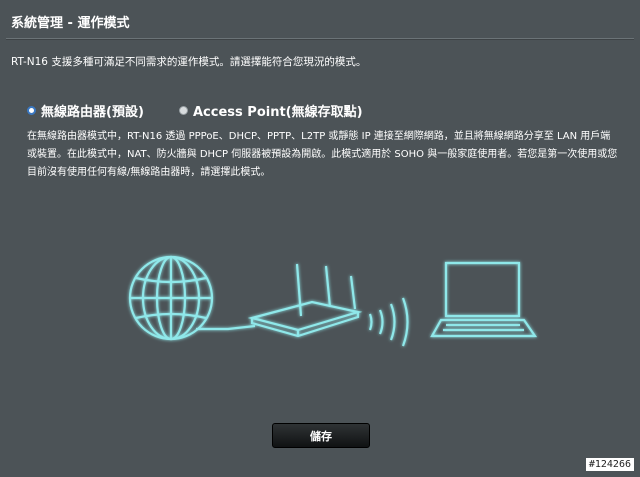  Describe the element at coordinates (484, 299) in the screenshot. I see `laptop-icon` at that location.